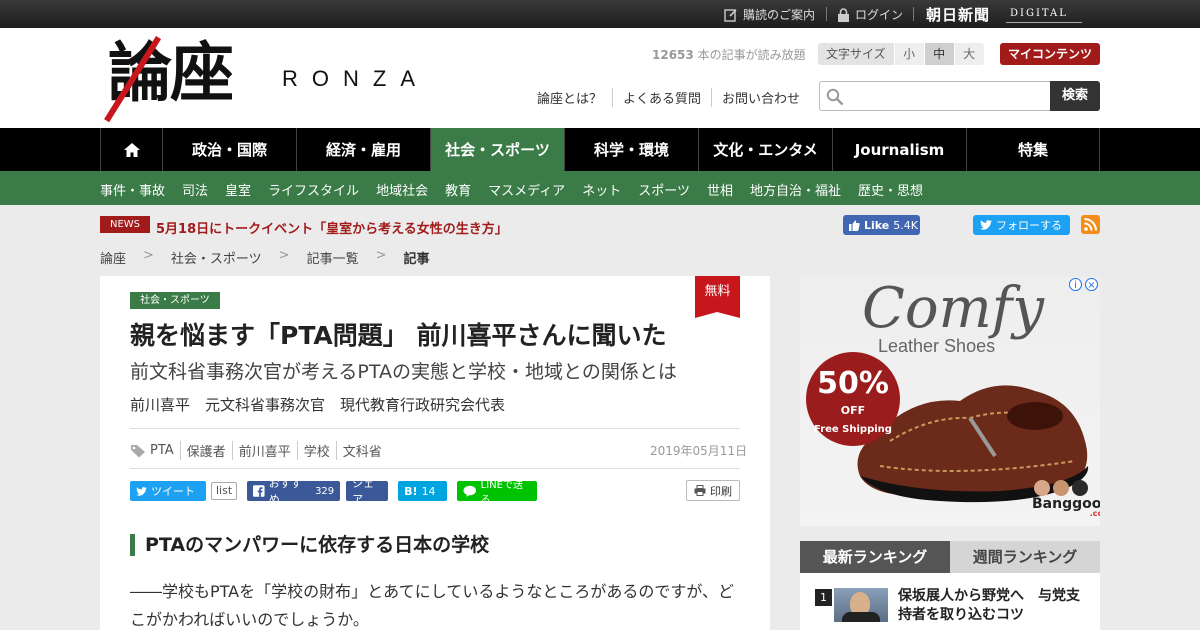 This screenshot has height=630, width=1200. Describe the element at coordinates (1021, 225) in the screenshot. I see `twitter-follow-button: フォローする` at that location.